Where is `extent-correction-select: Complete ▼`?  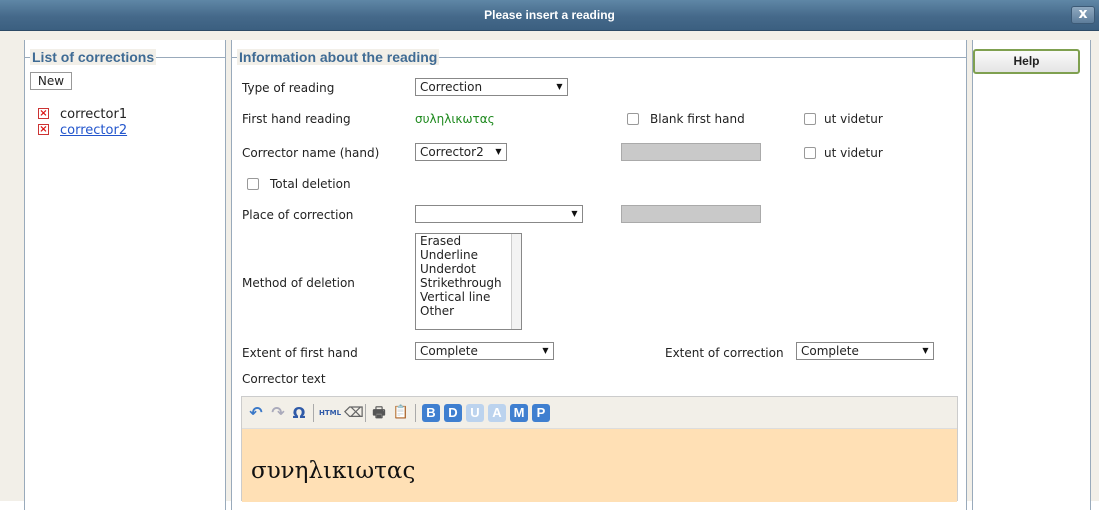
extent-correction-select: Complete ▼ is located at coordinates (865, 351).